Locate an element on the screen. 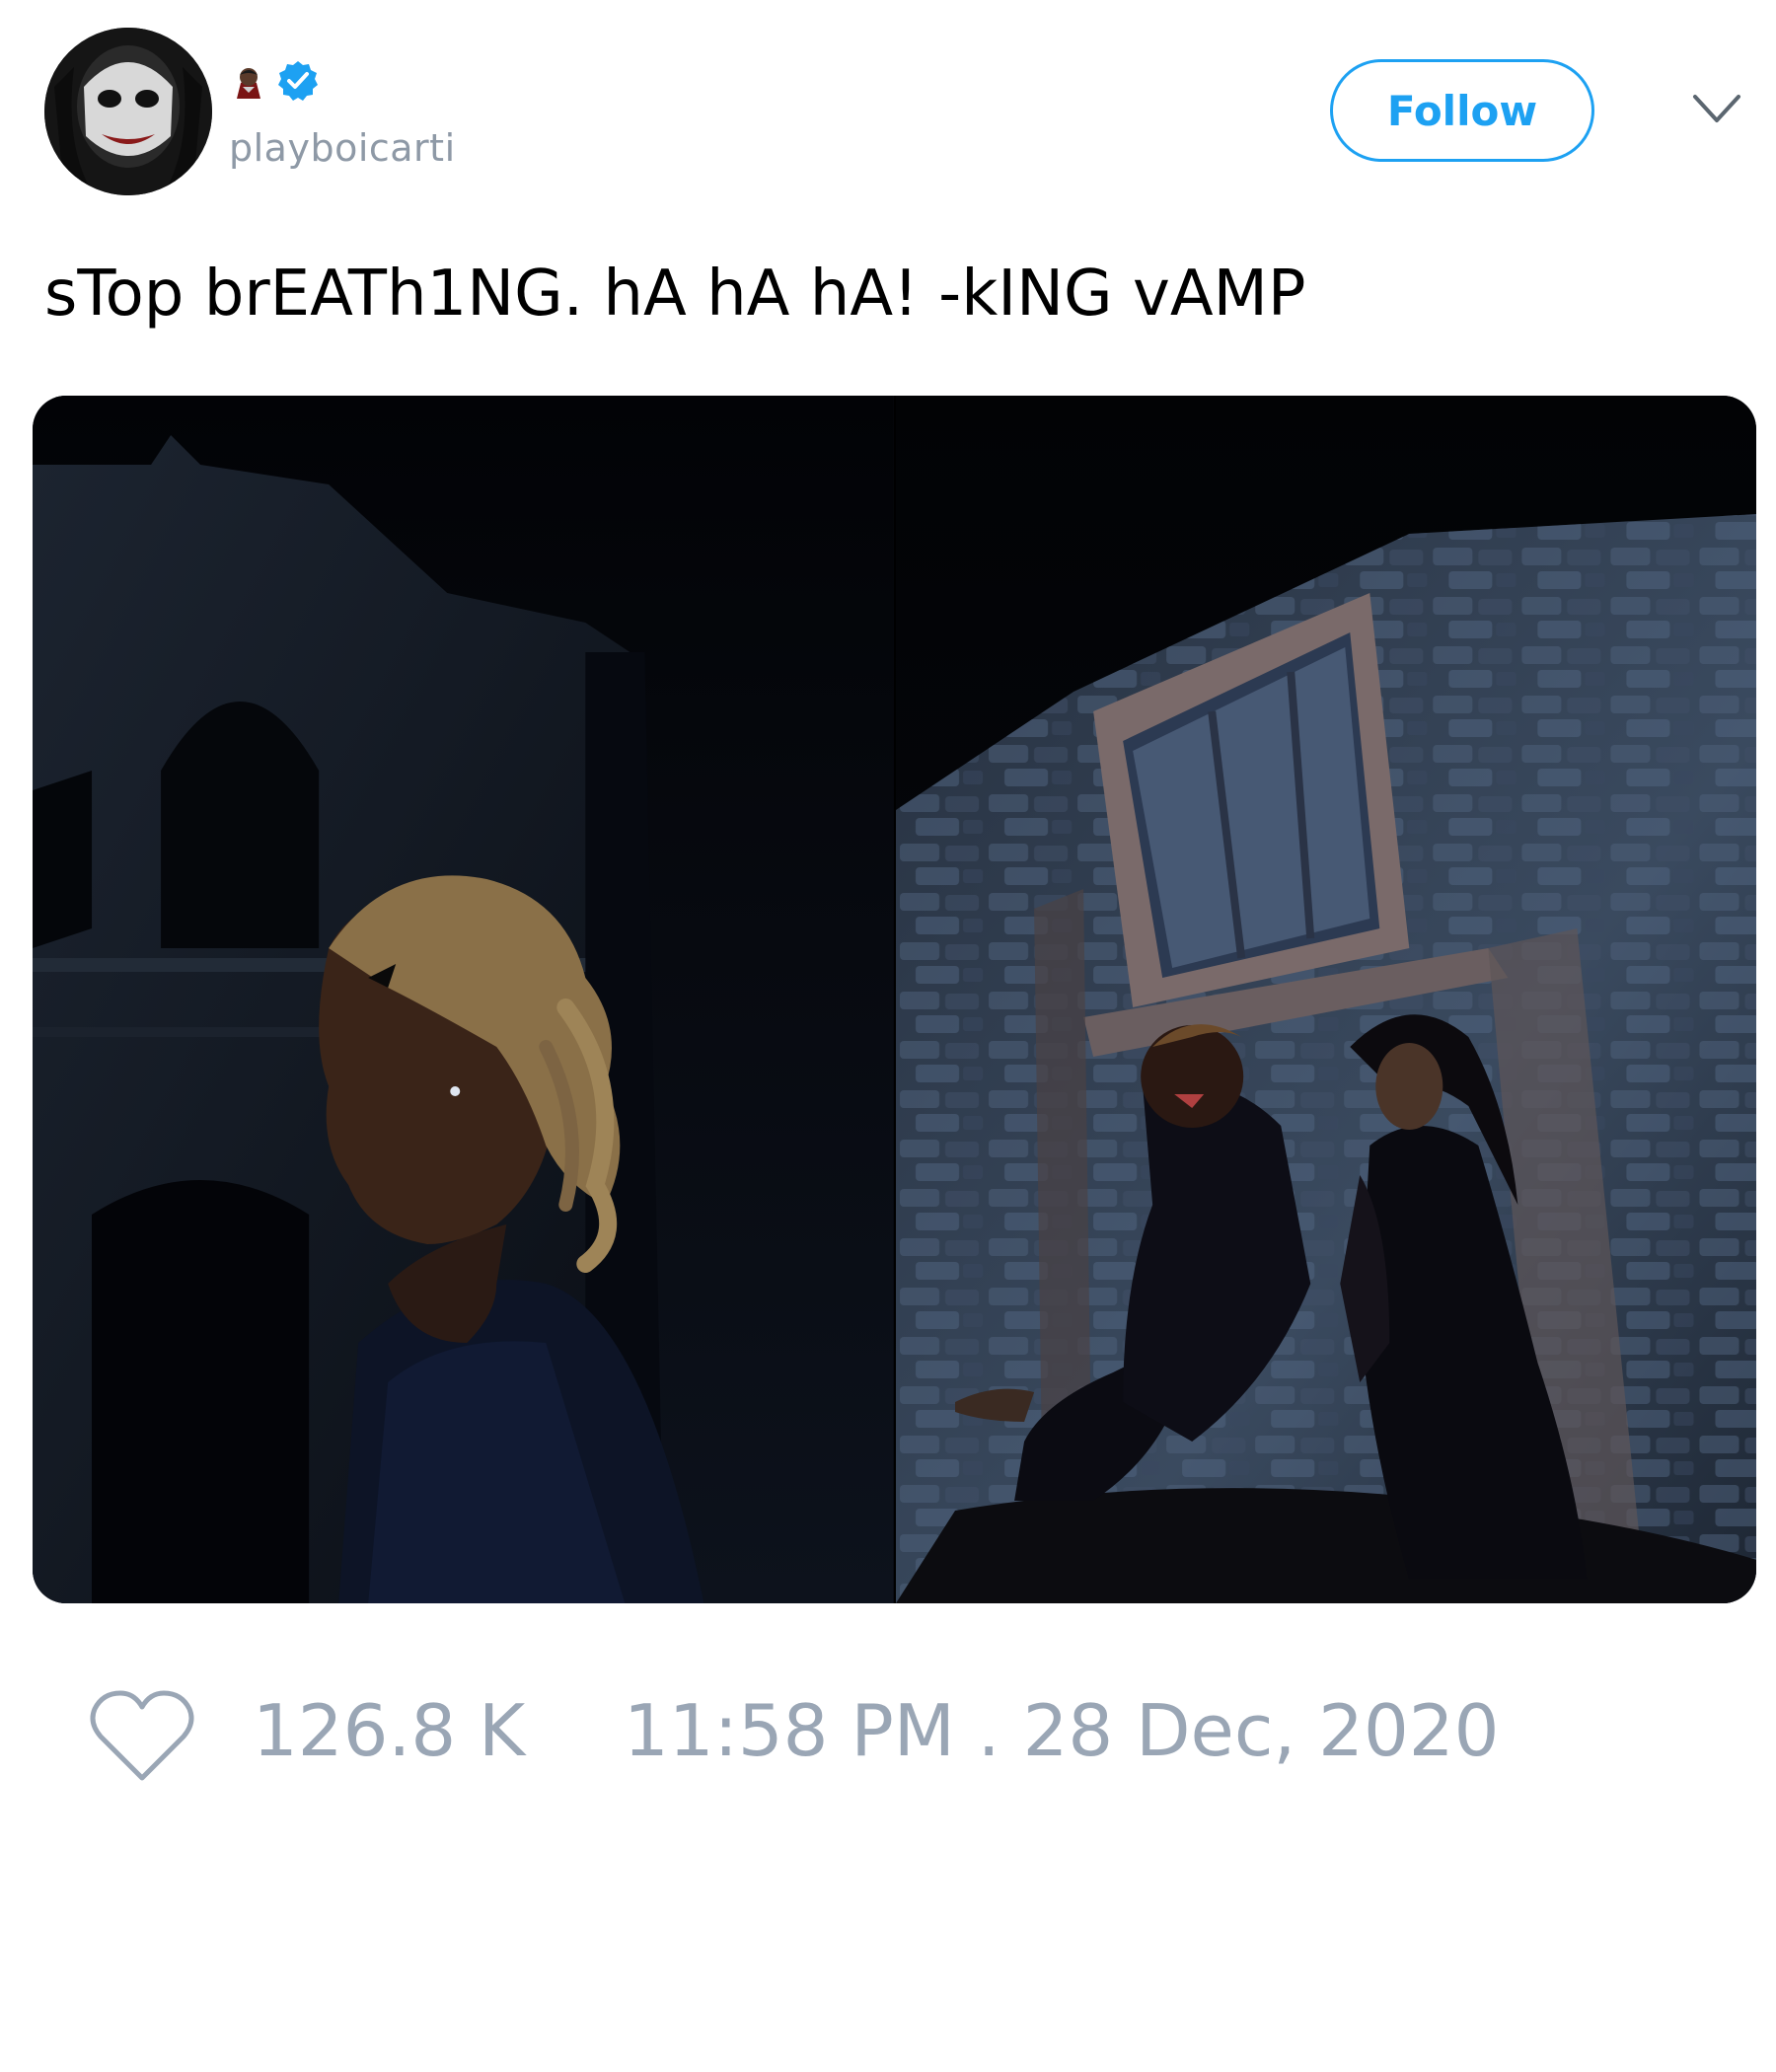  tweet-timestamp: 11:58 PM . 28 Dec, 2020 is located at coordinates (1061, 1731).